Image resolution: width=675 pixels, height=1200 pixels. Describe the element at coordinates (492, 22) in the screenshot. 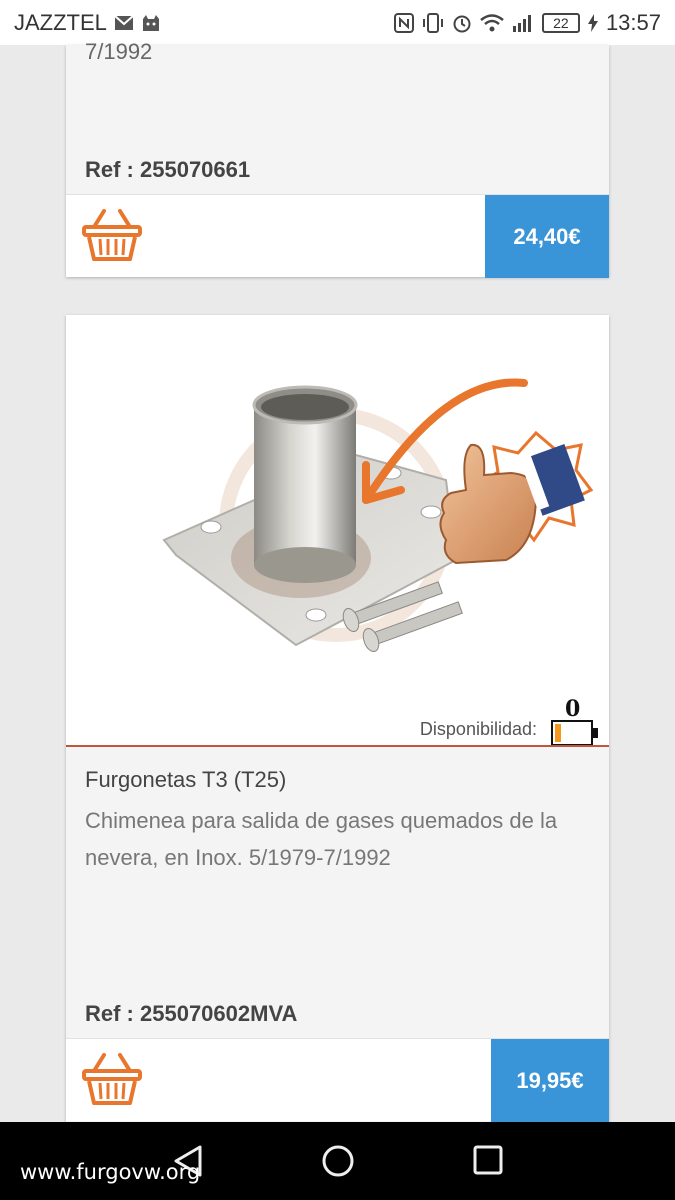

I see `wifi-icon` at that location.